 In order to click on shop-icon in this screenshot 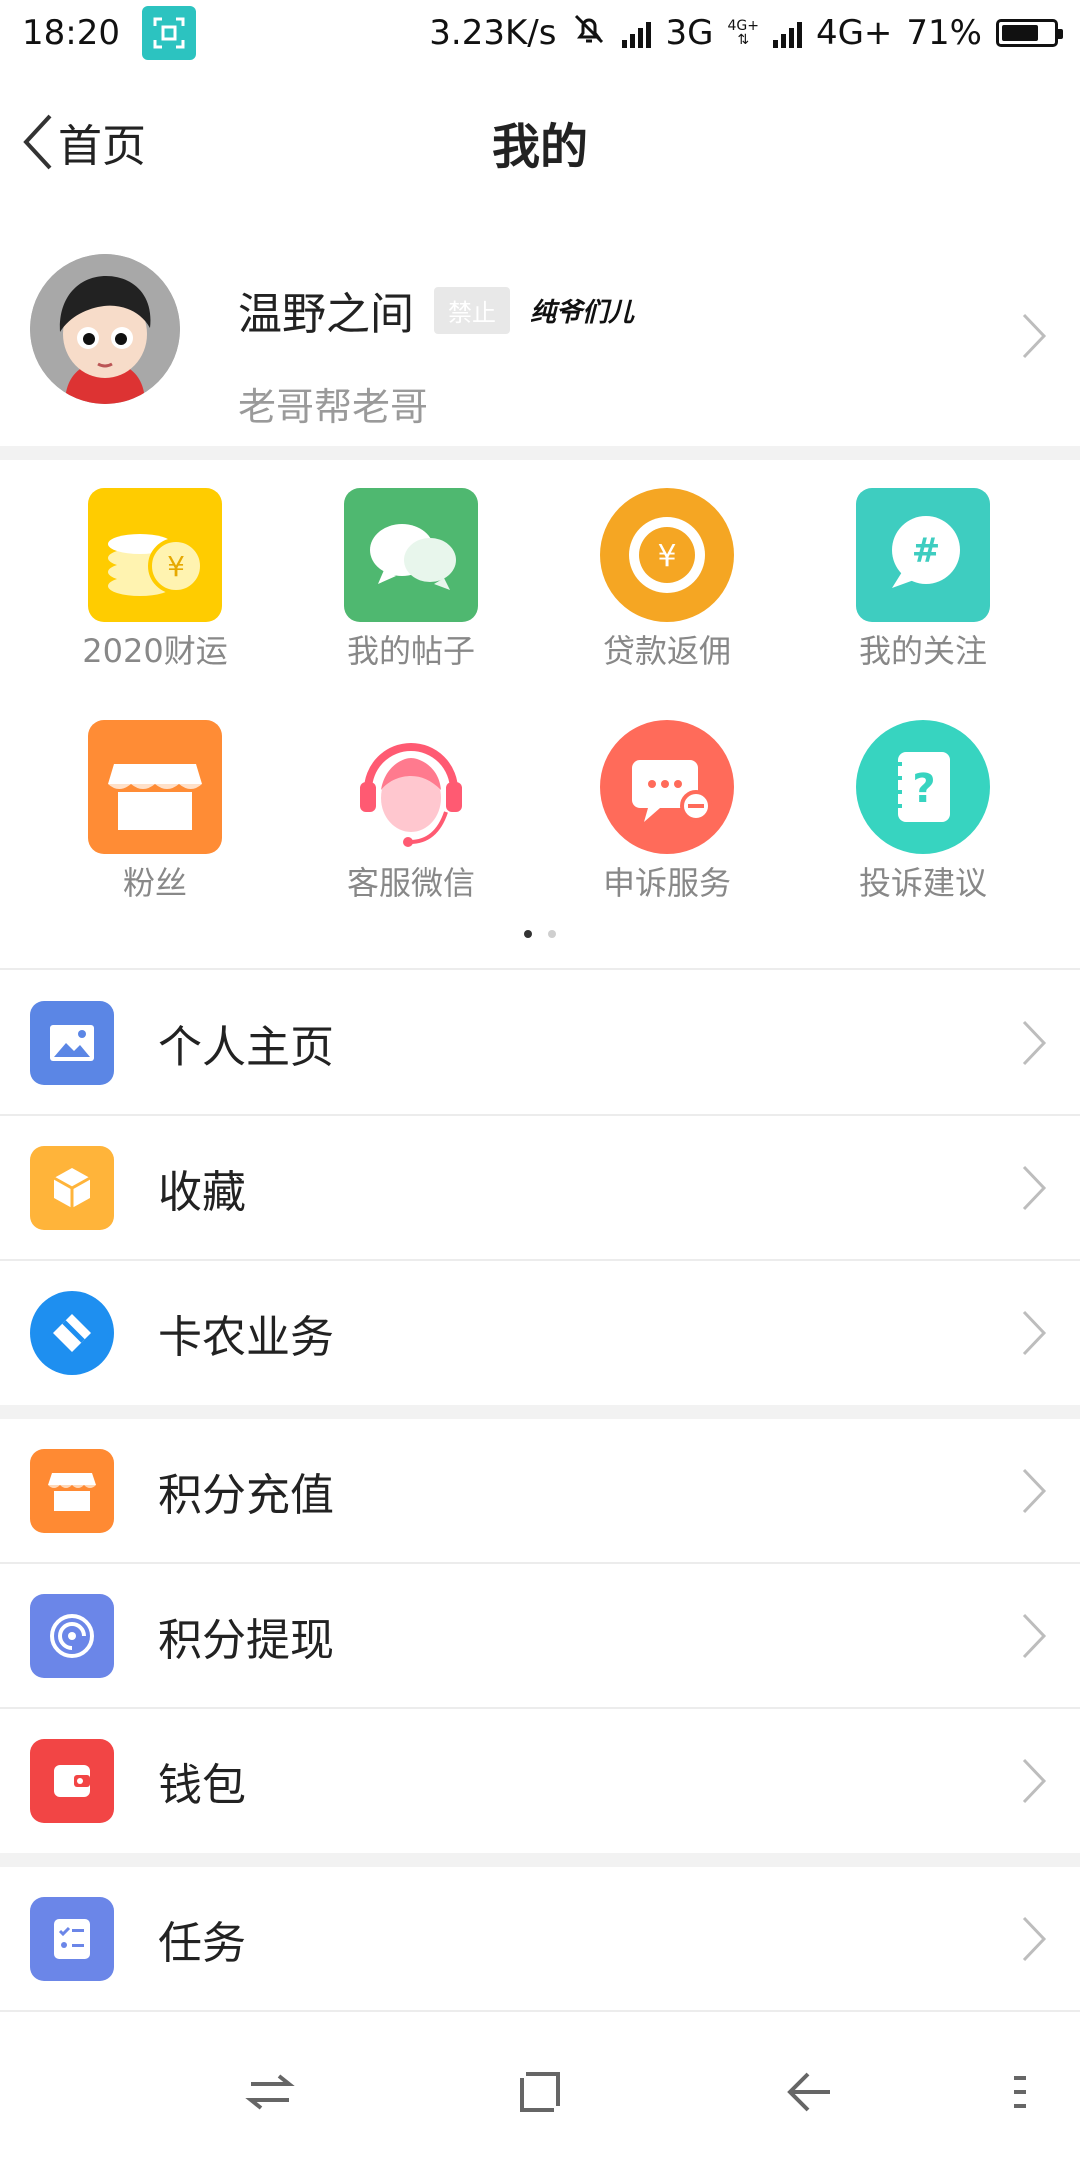, I will do `click(155, 787)`.